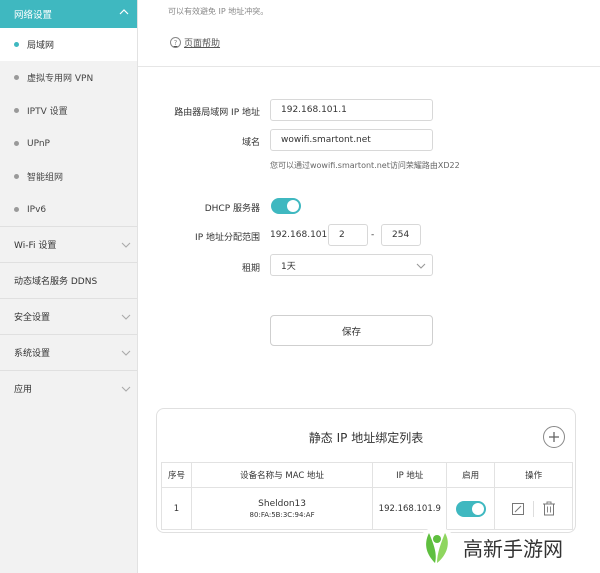  Describe the element at coordinates (366, 438) in the screenshot. I see `static-ip-title: 静态 IP 地址绑定列表` at that location.